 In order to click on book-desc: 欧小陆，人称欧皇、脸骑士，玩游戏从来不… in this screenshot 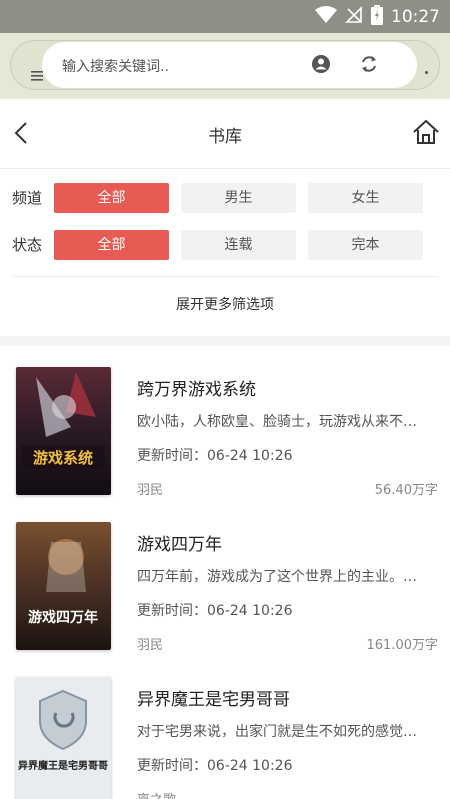, I will do `click(277, 422)`.